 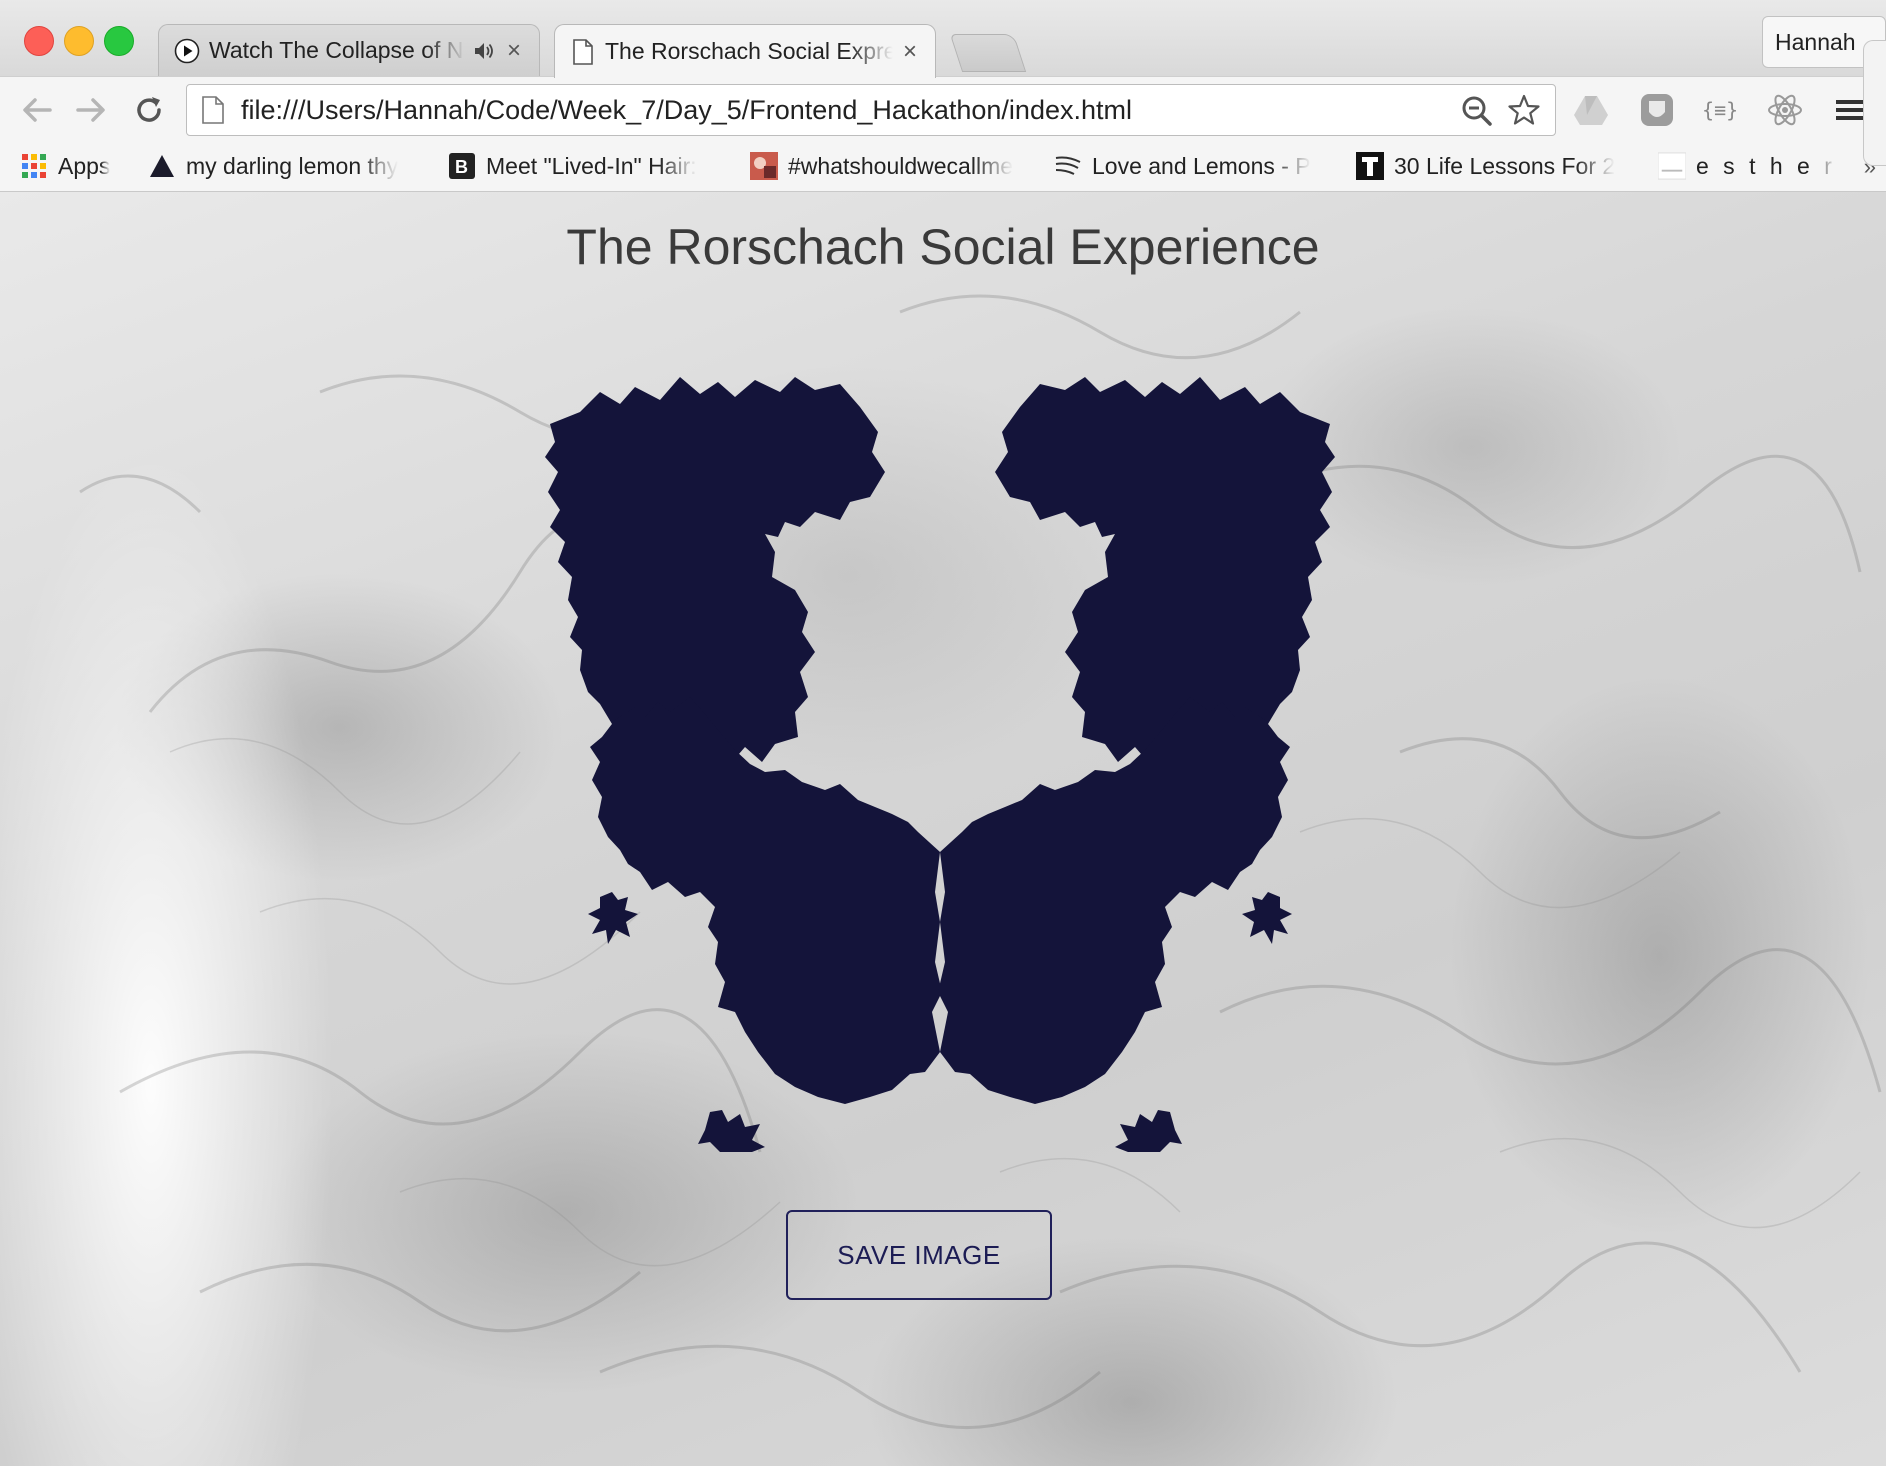 I want to click on image-favicon, so click(x=764, y=166).